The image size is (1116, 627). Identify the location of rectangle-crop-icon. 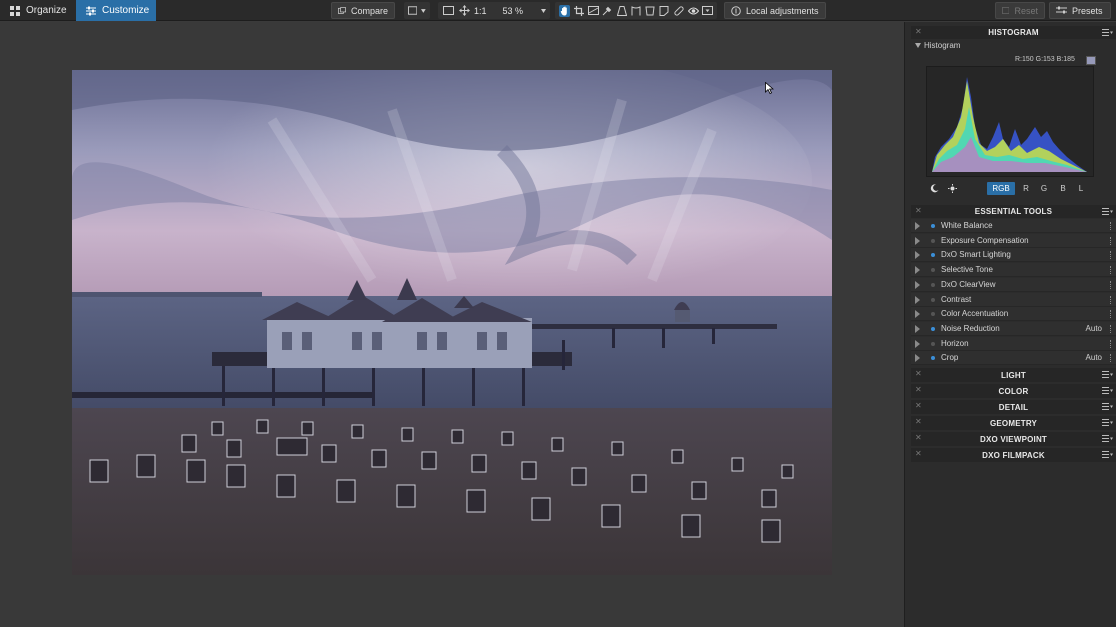
(650, 11).